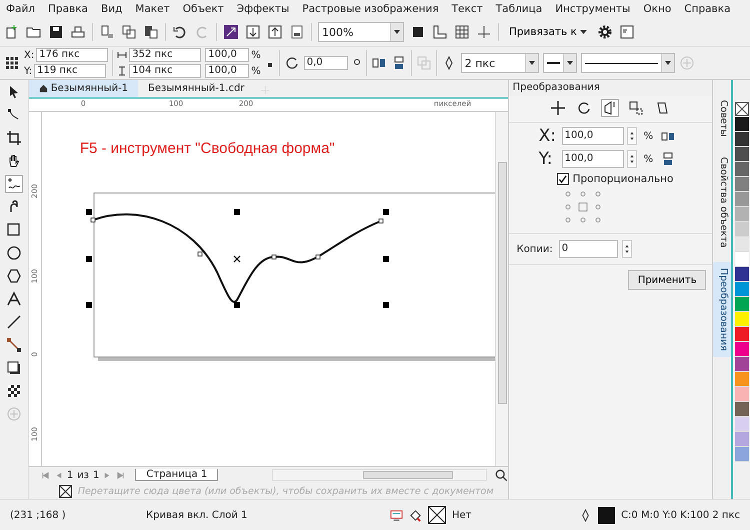 Image resolution: width=750 pixels, height=530 pixels. What do you see at coordinates (559, 63) in the screenshot?
I see `line-start-dropdown` at bounding box center [559, 63].